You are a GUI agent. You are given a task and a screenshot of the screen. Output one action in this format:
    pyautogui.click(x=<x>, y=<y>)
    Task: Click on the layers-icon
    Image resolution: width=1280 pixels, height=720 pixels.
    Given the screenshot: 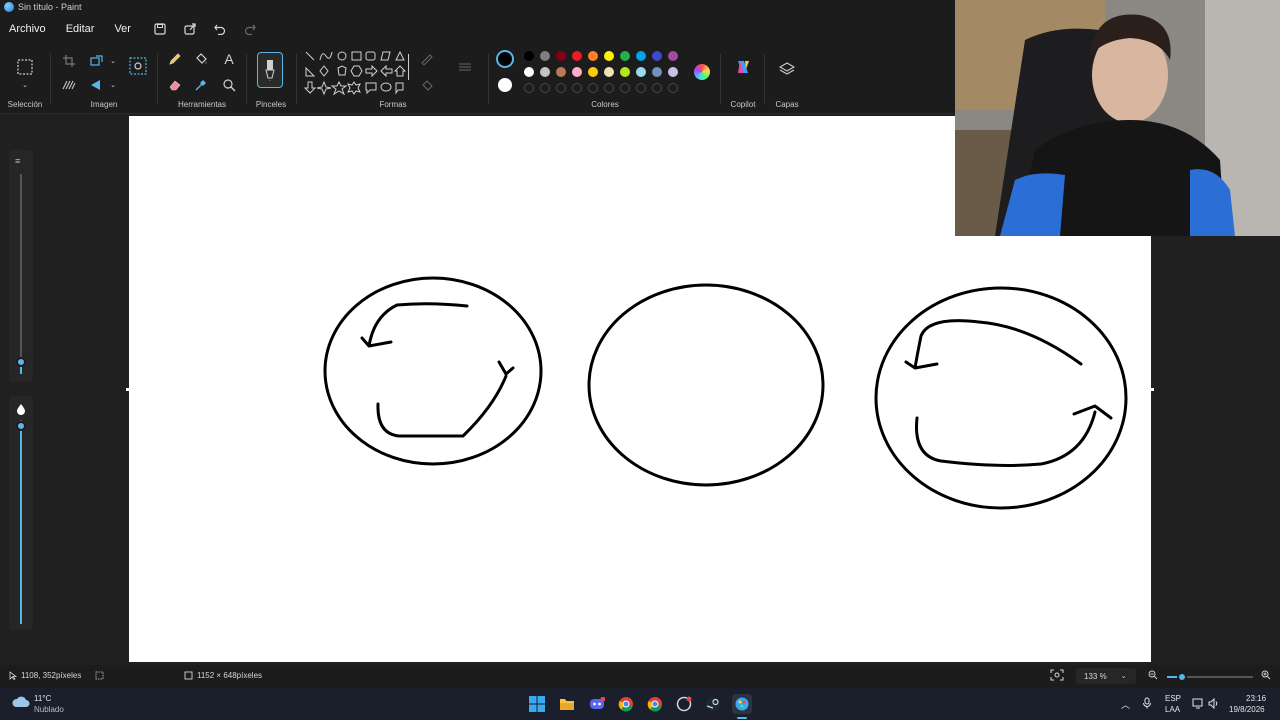 What is the action you would take?
    pyautogui.click(x=787, y=69)
    